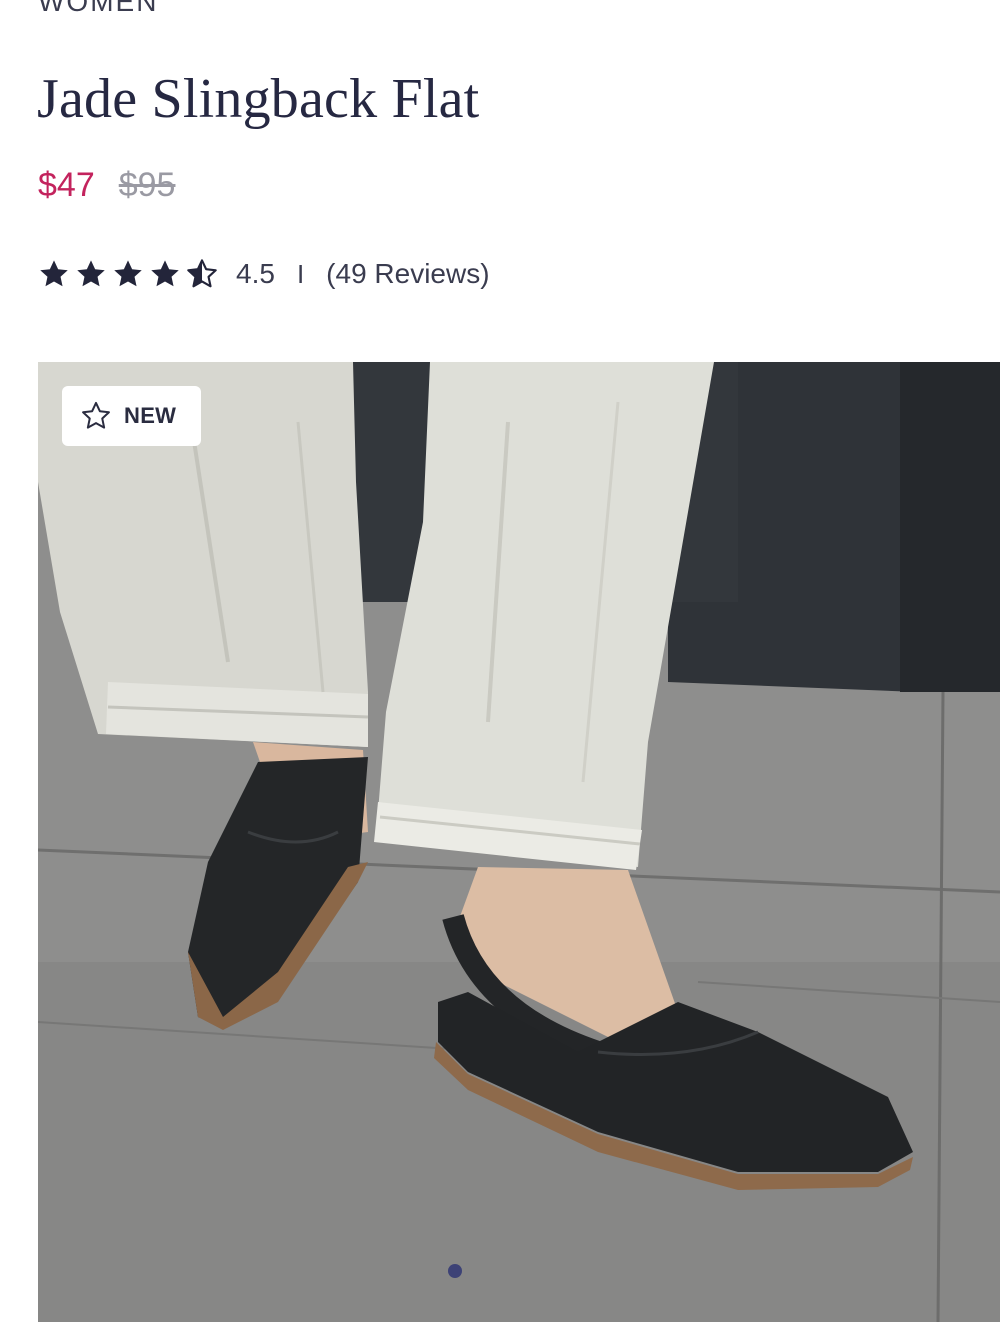  I want to click on rating-row: 4.5 I (49 Reviews), so click(264, 274).